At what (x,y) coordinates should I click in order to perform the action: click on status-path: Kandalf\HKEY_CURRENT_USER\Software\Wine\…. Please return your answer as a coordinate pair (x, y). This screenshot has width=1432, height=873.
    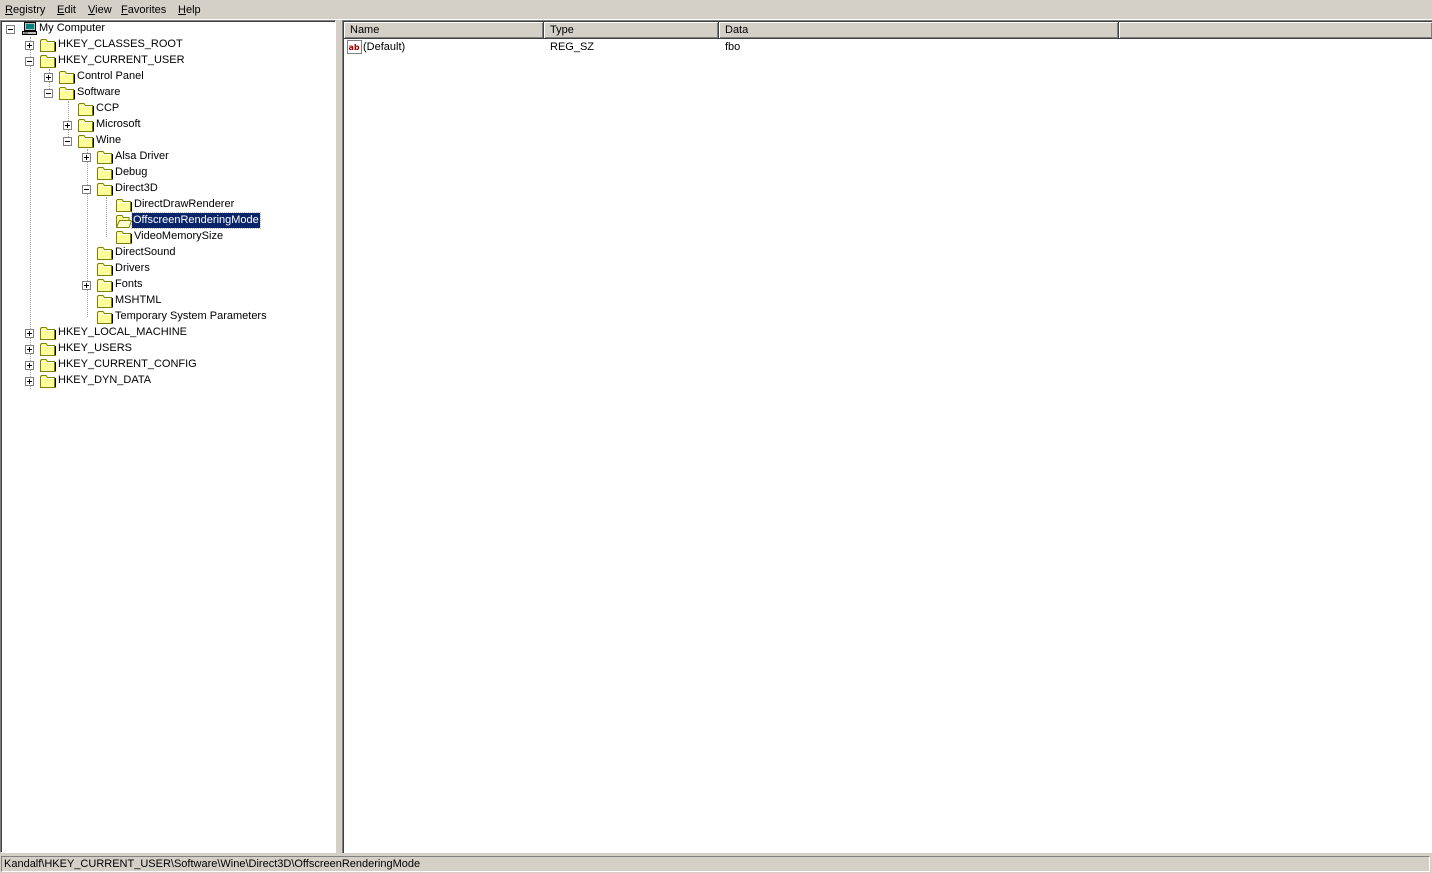
    Looking at the image, I should click on (715, 864).